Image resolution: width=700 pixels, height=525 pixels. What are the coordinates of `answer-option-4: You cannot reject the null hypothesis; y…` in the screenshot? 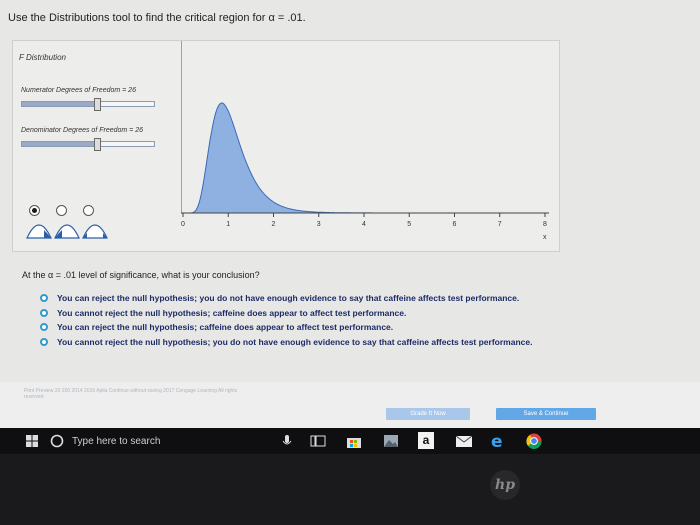 It's located at (286, 342).